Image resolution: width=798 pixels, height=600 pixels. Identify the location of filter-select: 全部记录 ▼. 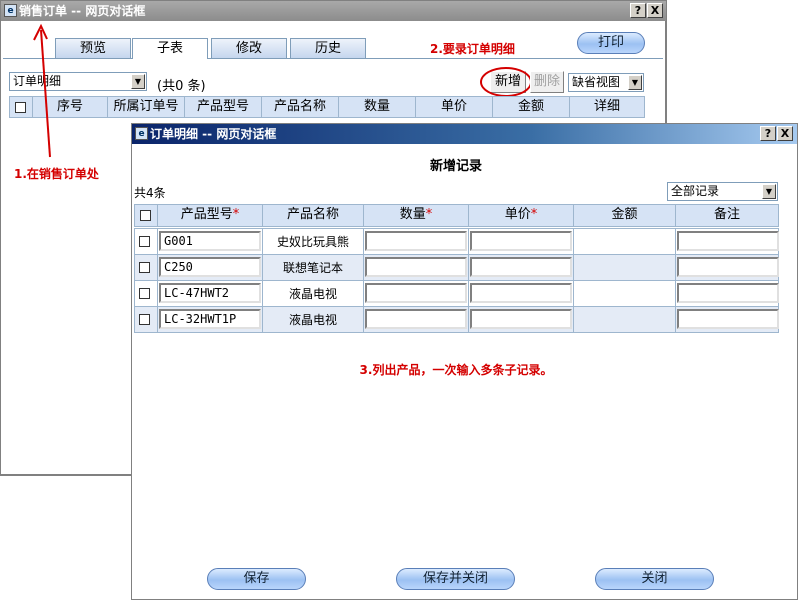
(722, 191).